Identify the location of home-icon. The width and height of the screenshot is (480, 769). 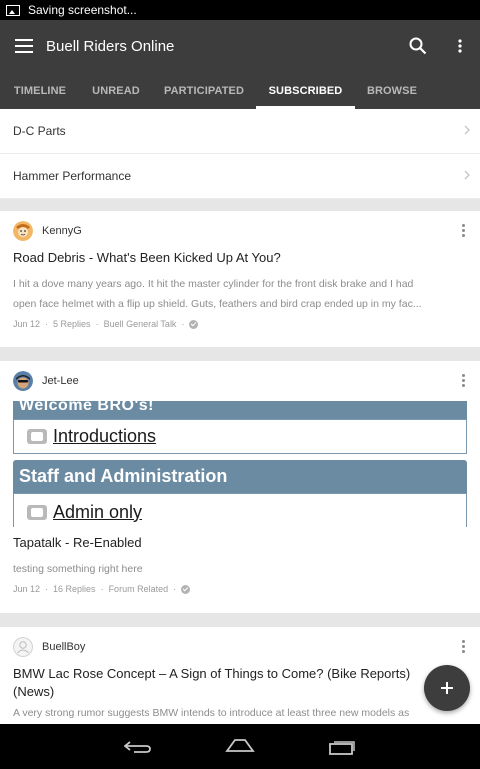
(240, 745).